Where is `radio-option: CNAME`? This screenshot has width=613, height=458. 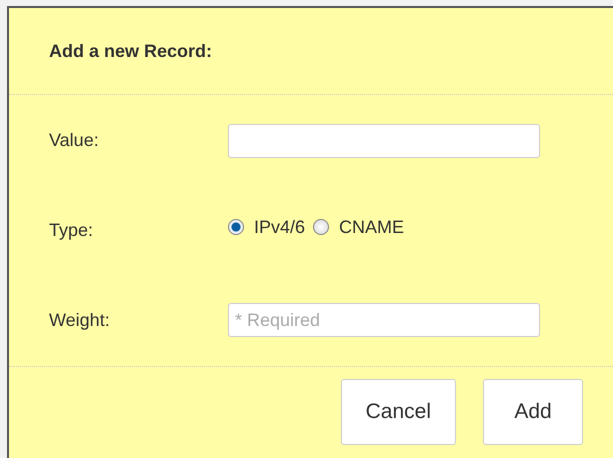 radio-option: CNAME is located at coordinates (358, 227).